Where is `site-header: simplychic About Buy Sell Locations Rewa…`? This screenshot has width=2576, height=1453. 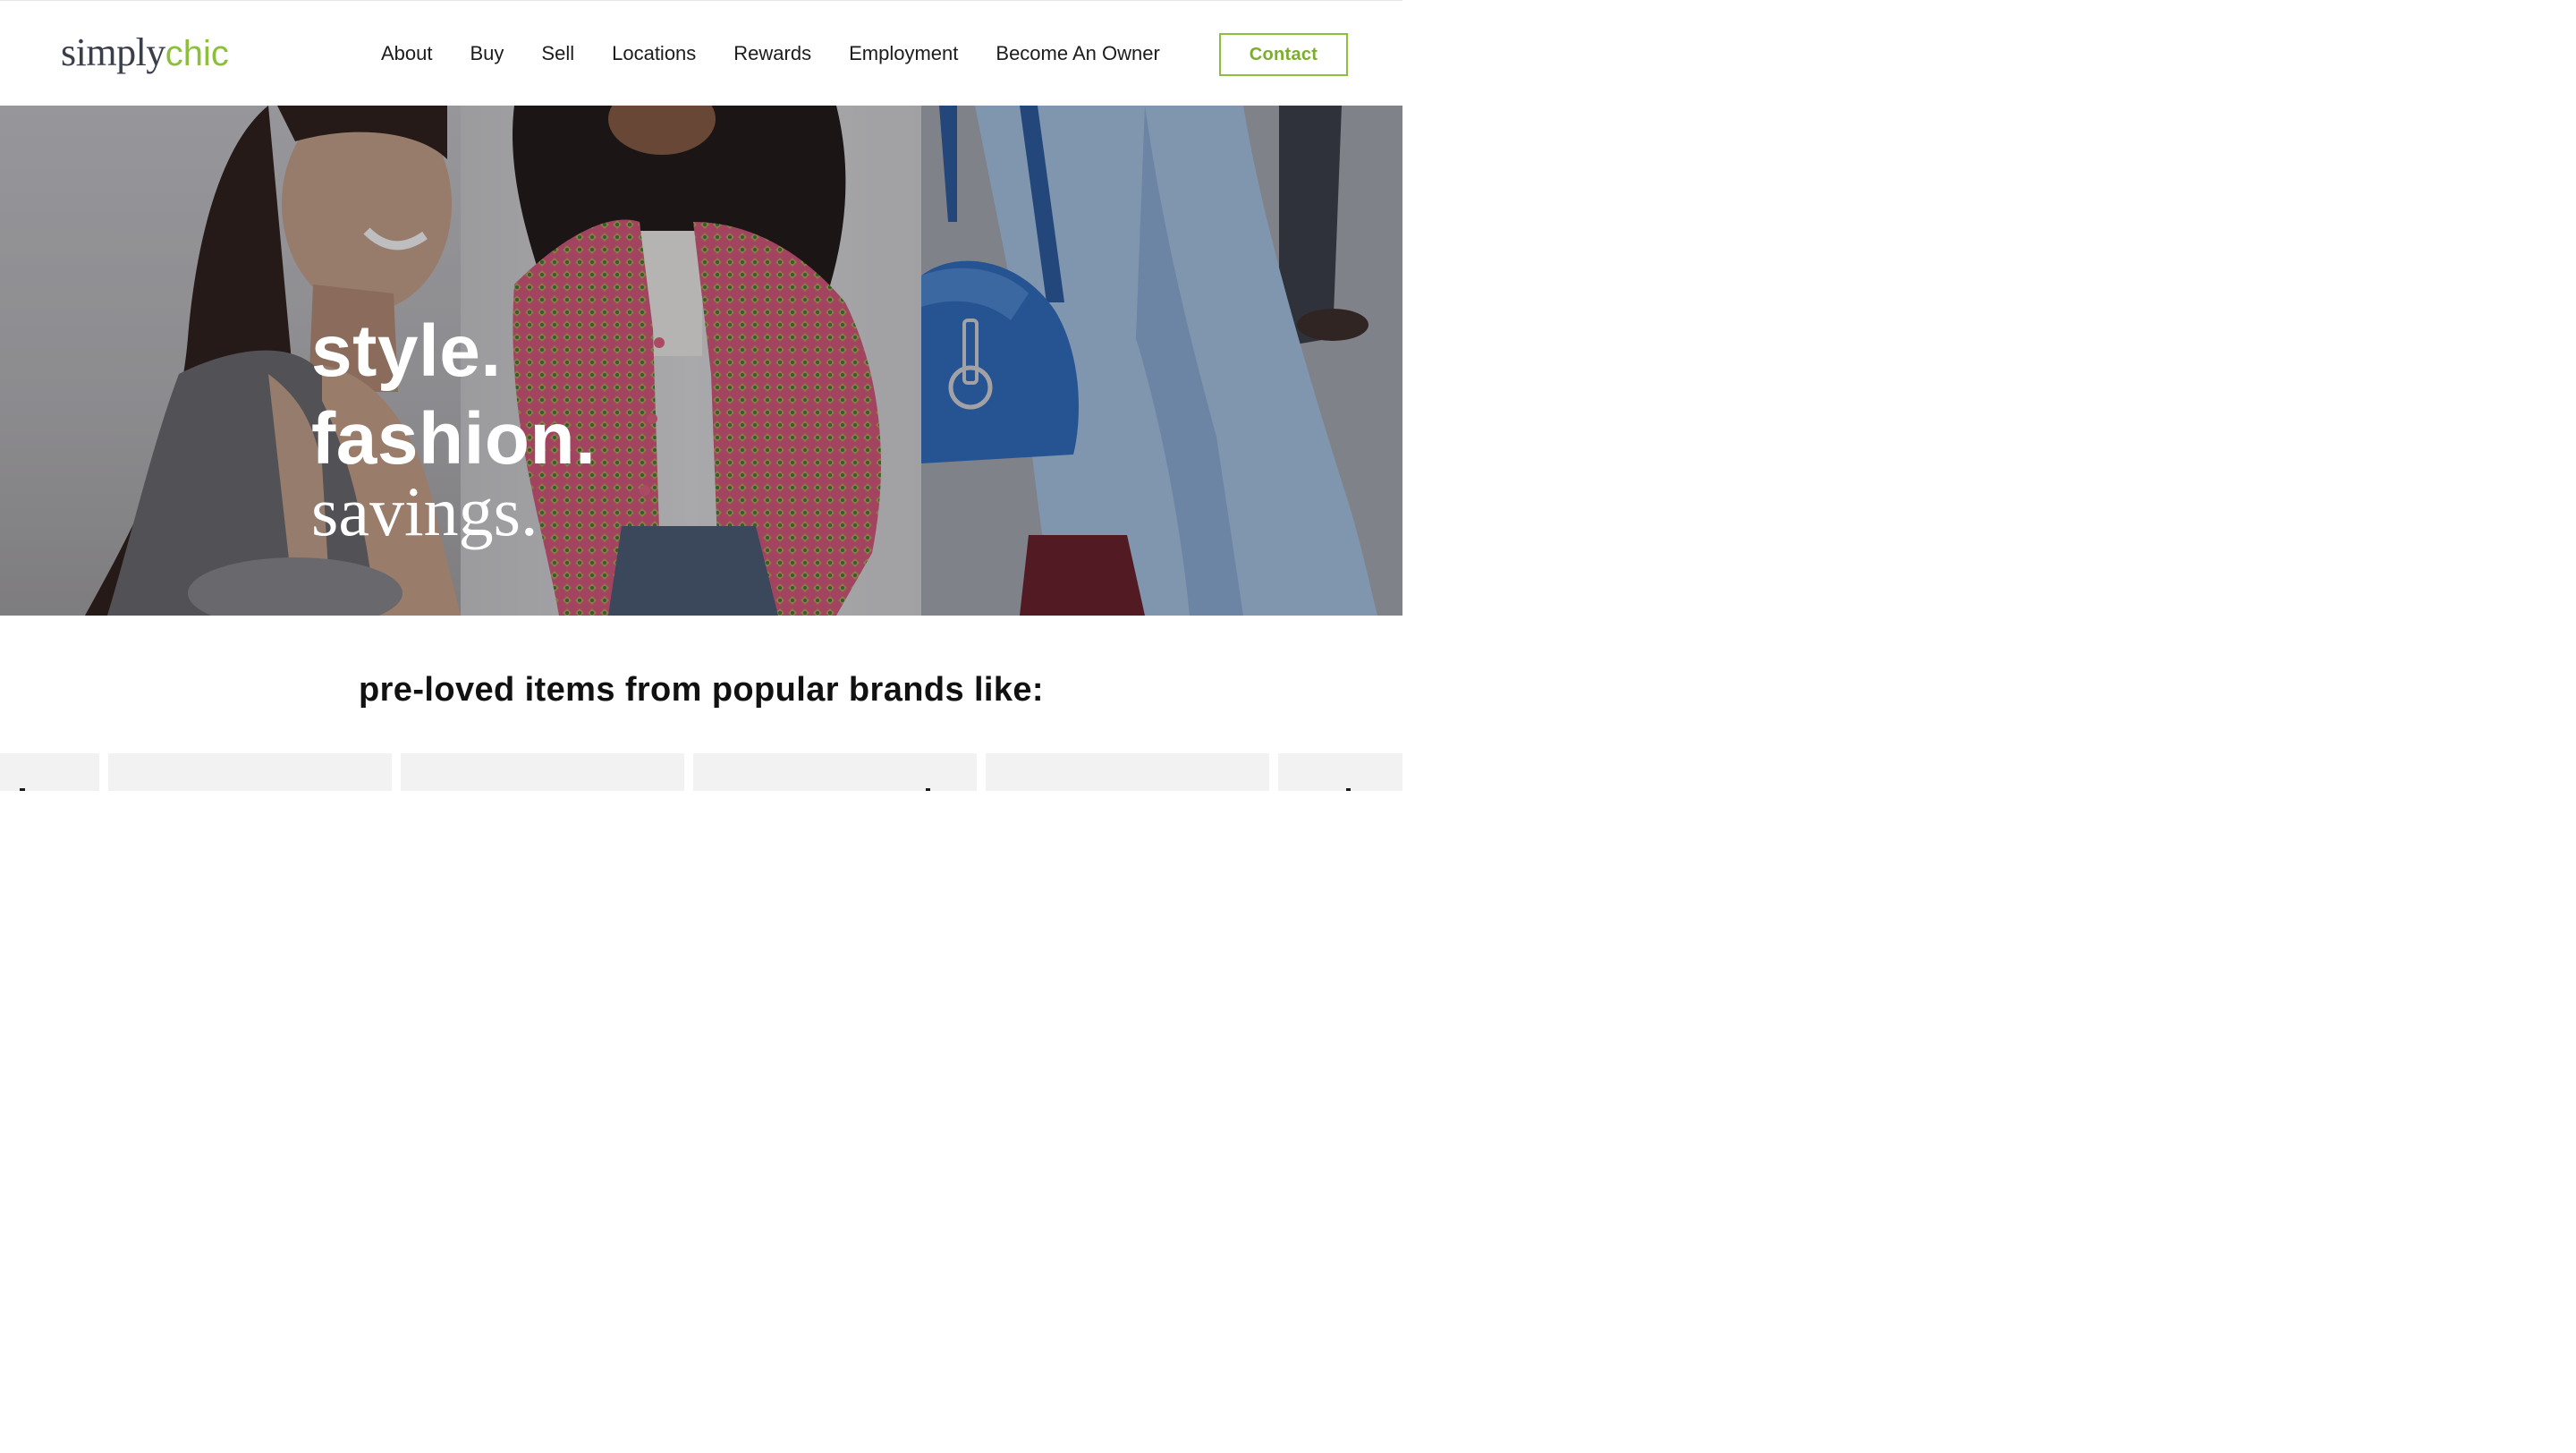 site-header: simplychic About Buy Sell Locations Rewa… is located at coordinates (701, 53).